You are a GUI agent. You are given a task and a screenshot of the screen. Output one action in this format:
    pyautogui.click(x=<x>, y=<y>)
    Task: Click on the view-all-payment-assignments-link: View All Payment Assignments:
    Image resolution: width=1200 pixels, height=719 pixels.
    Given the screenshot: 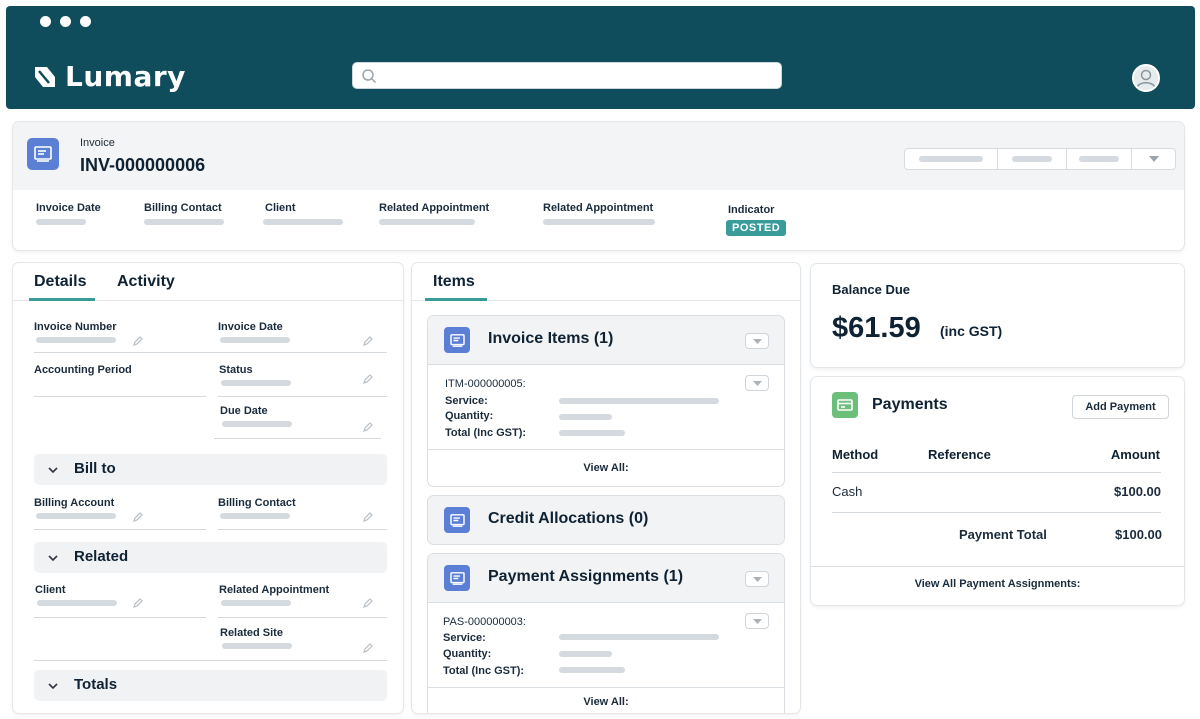 What is the action you would take?
    pyautogui.click(x=997, y=584)
    